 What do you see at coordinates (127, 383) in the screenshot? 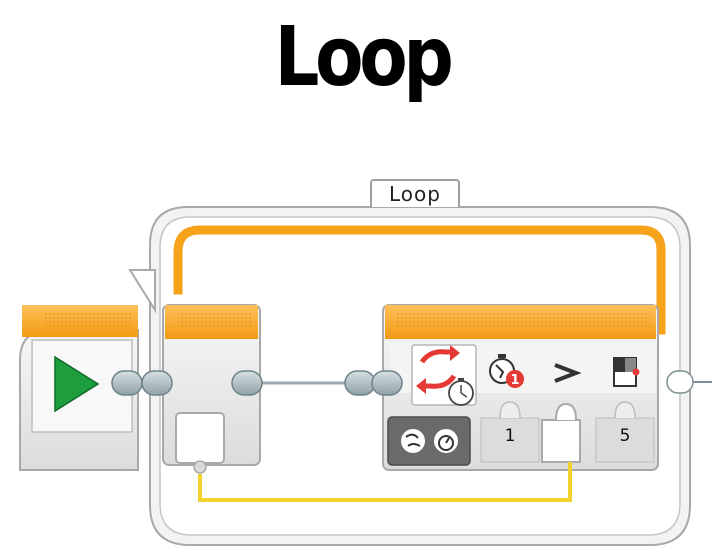
I see `start-out-connector` at bounding box center [127, 383].